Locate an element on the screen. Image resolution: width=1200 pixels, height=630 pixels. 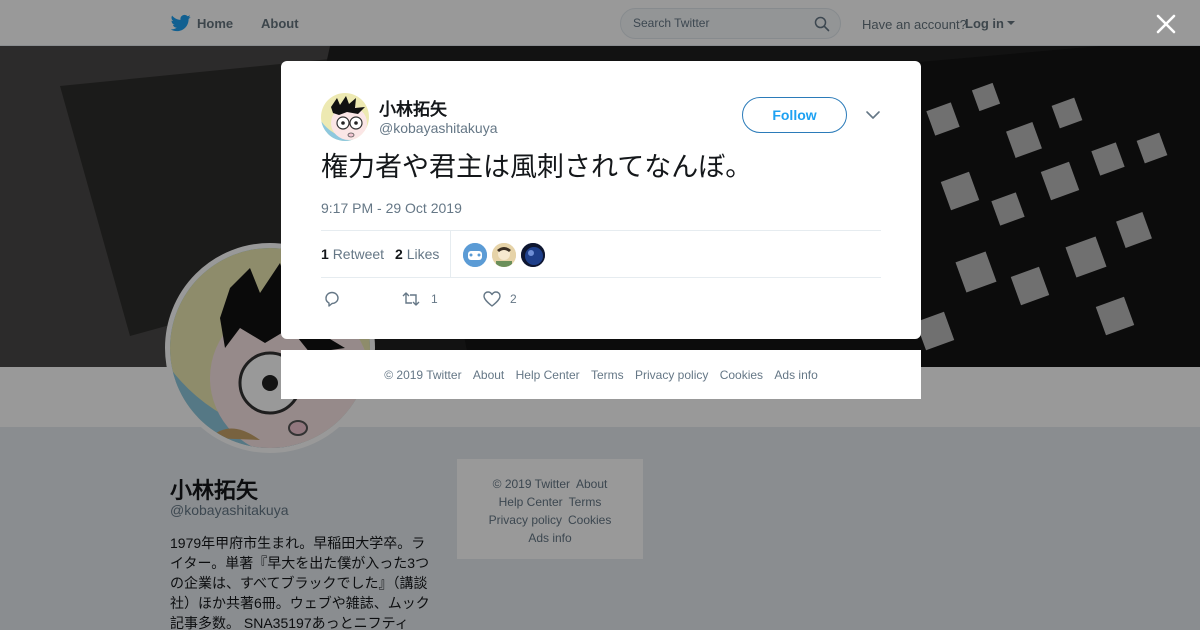
tweet-stats: 1 Retweet 2 Likes is located at coordinates (601, 254).